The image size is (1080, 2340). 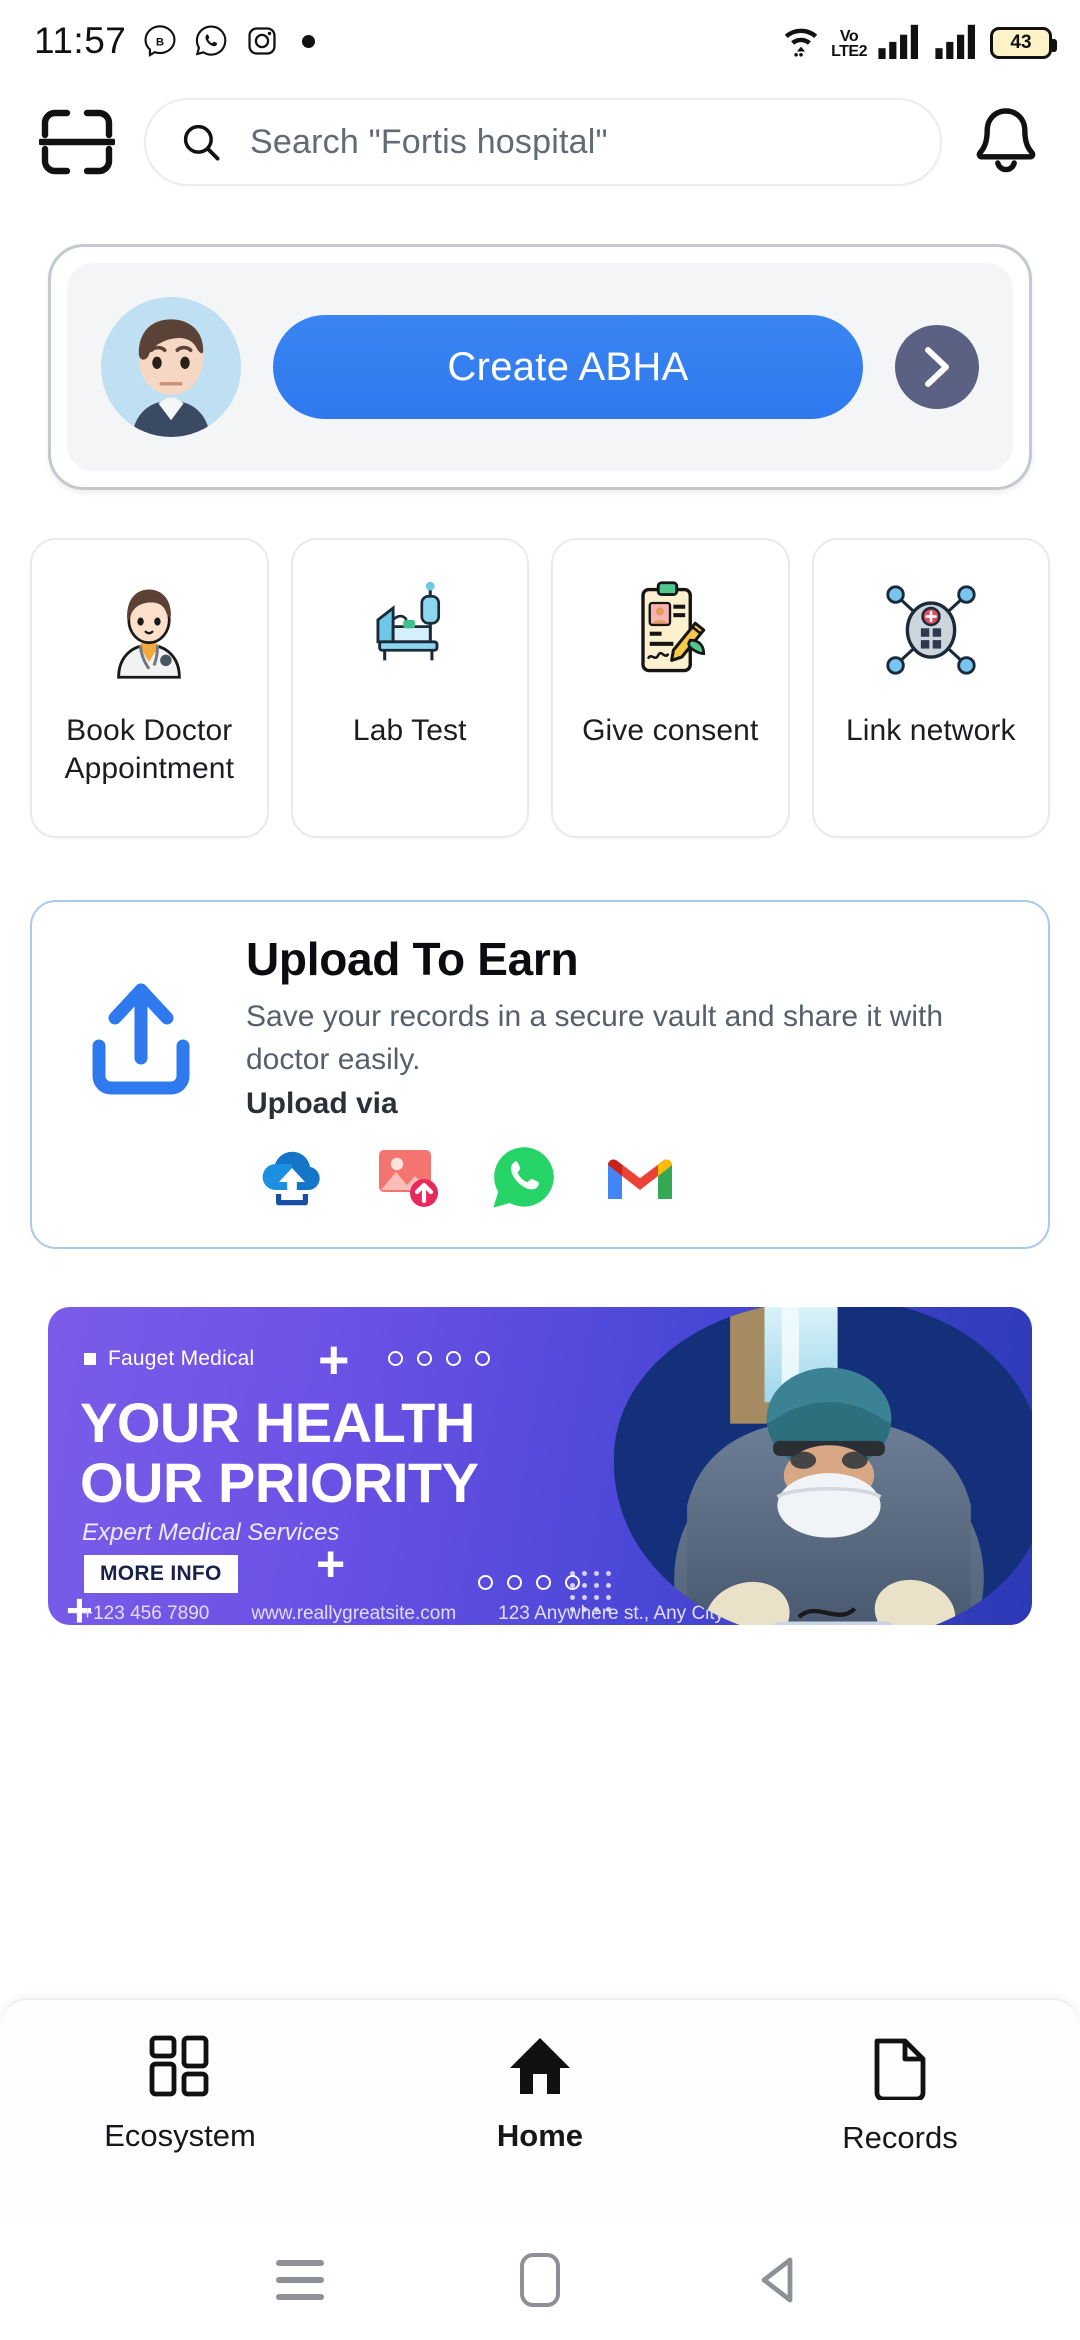 I want to click on chevron-right-icon, so click(x=937, y=367).